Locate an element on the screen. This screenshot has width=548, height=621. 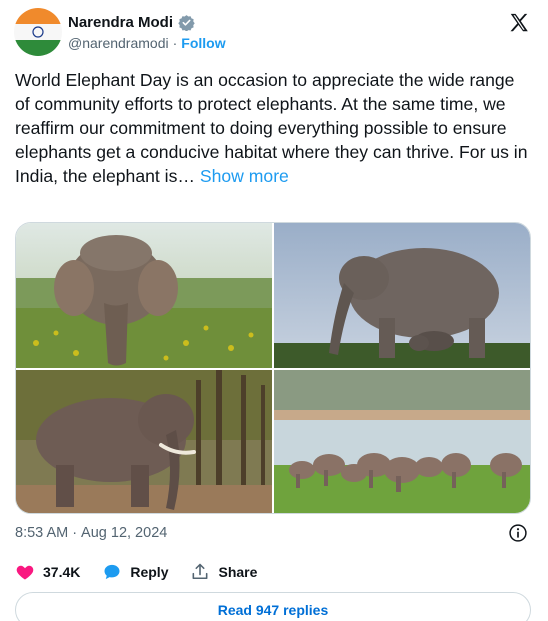
tweet-date: Aug 12, 2024 is located at coordinates (124, 533).